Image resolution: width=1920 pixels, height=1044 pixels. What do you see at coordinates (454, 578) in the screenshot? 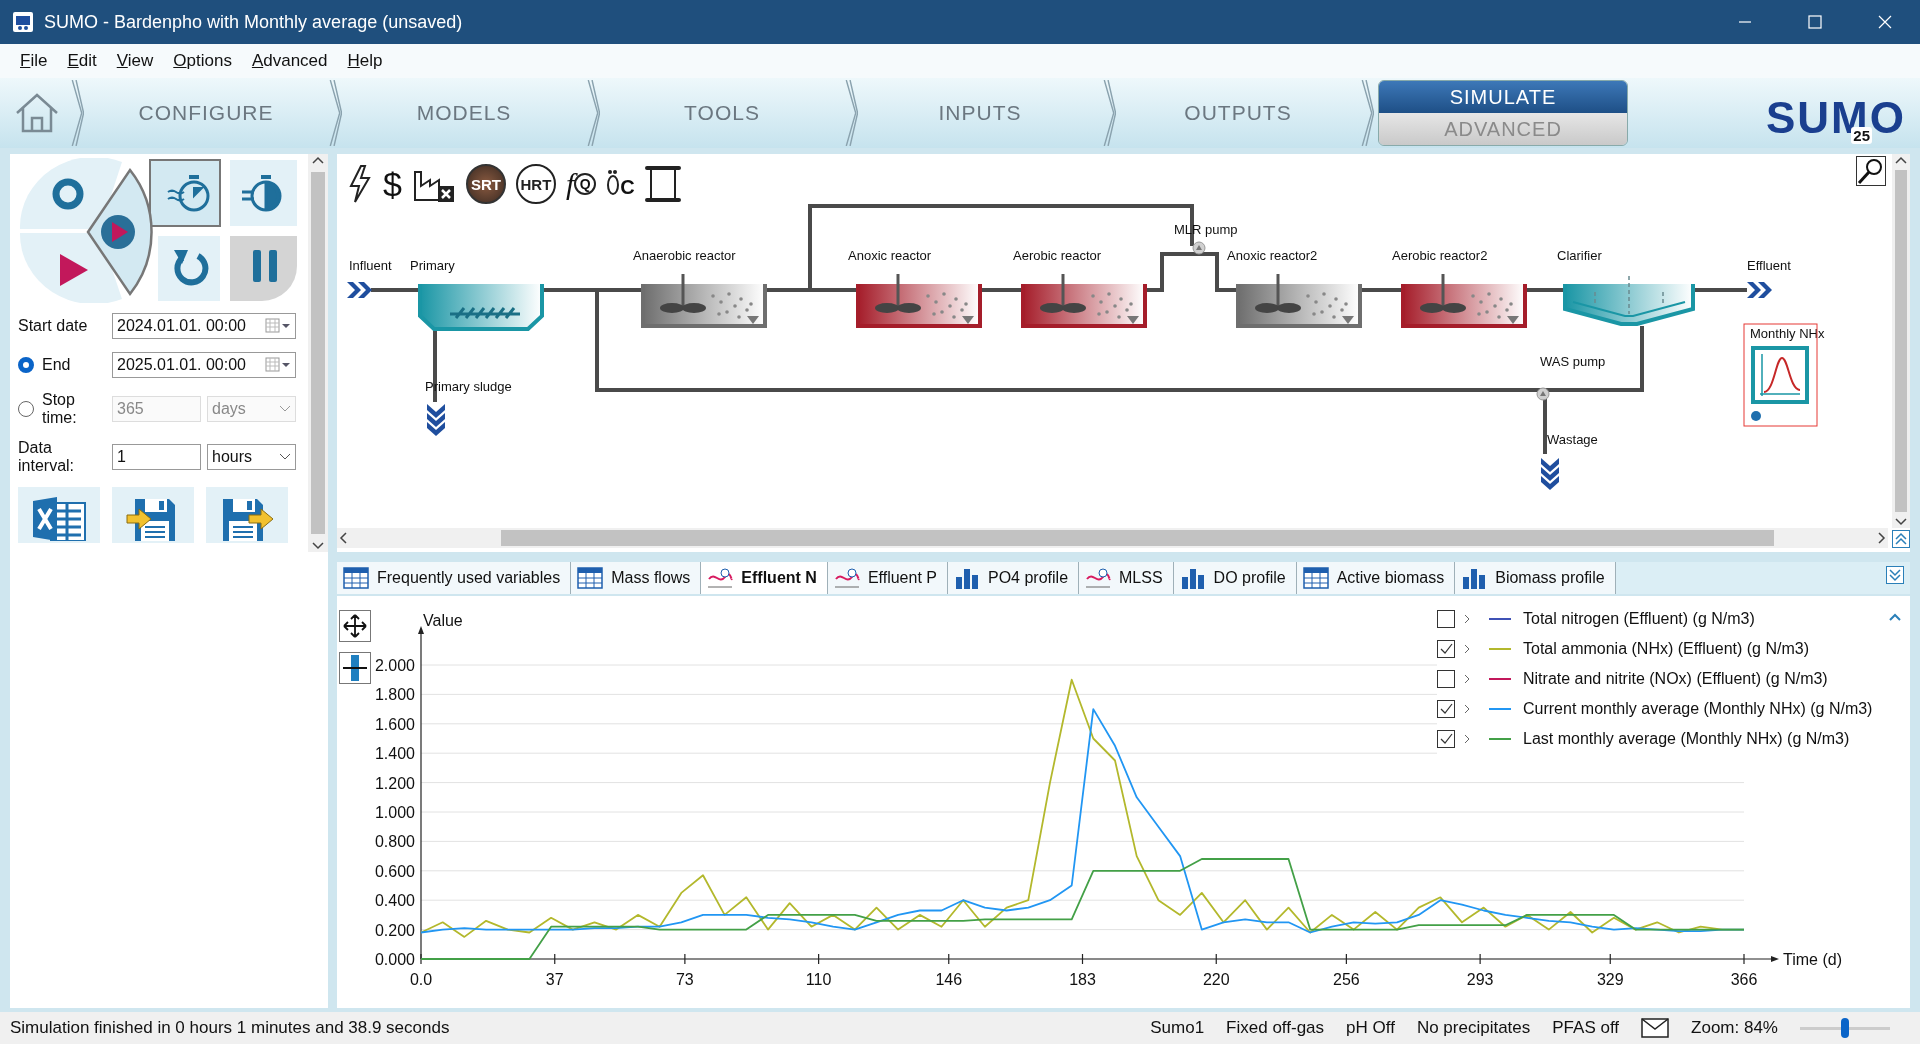
I see `chart-tab: Frequently used variables` at bounding box center [454, 578].